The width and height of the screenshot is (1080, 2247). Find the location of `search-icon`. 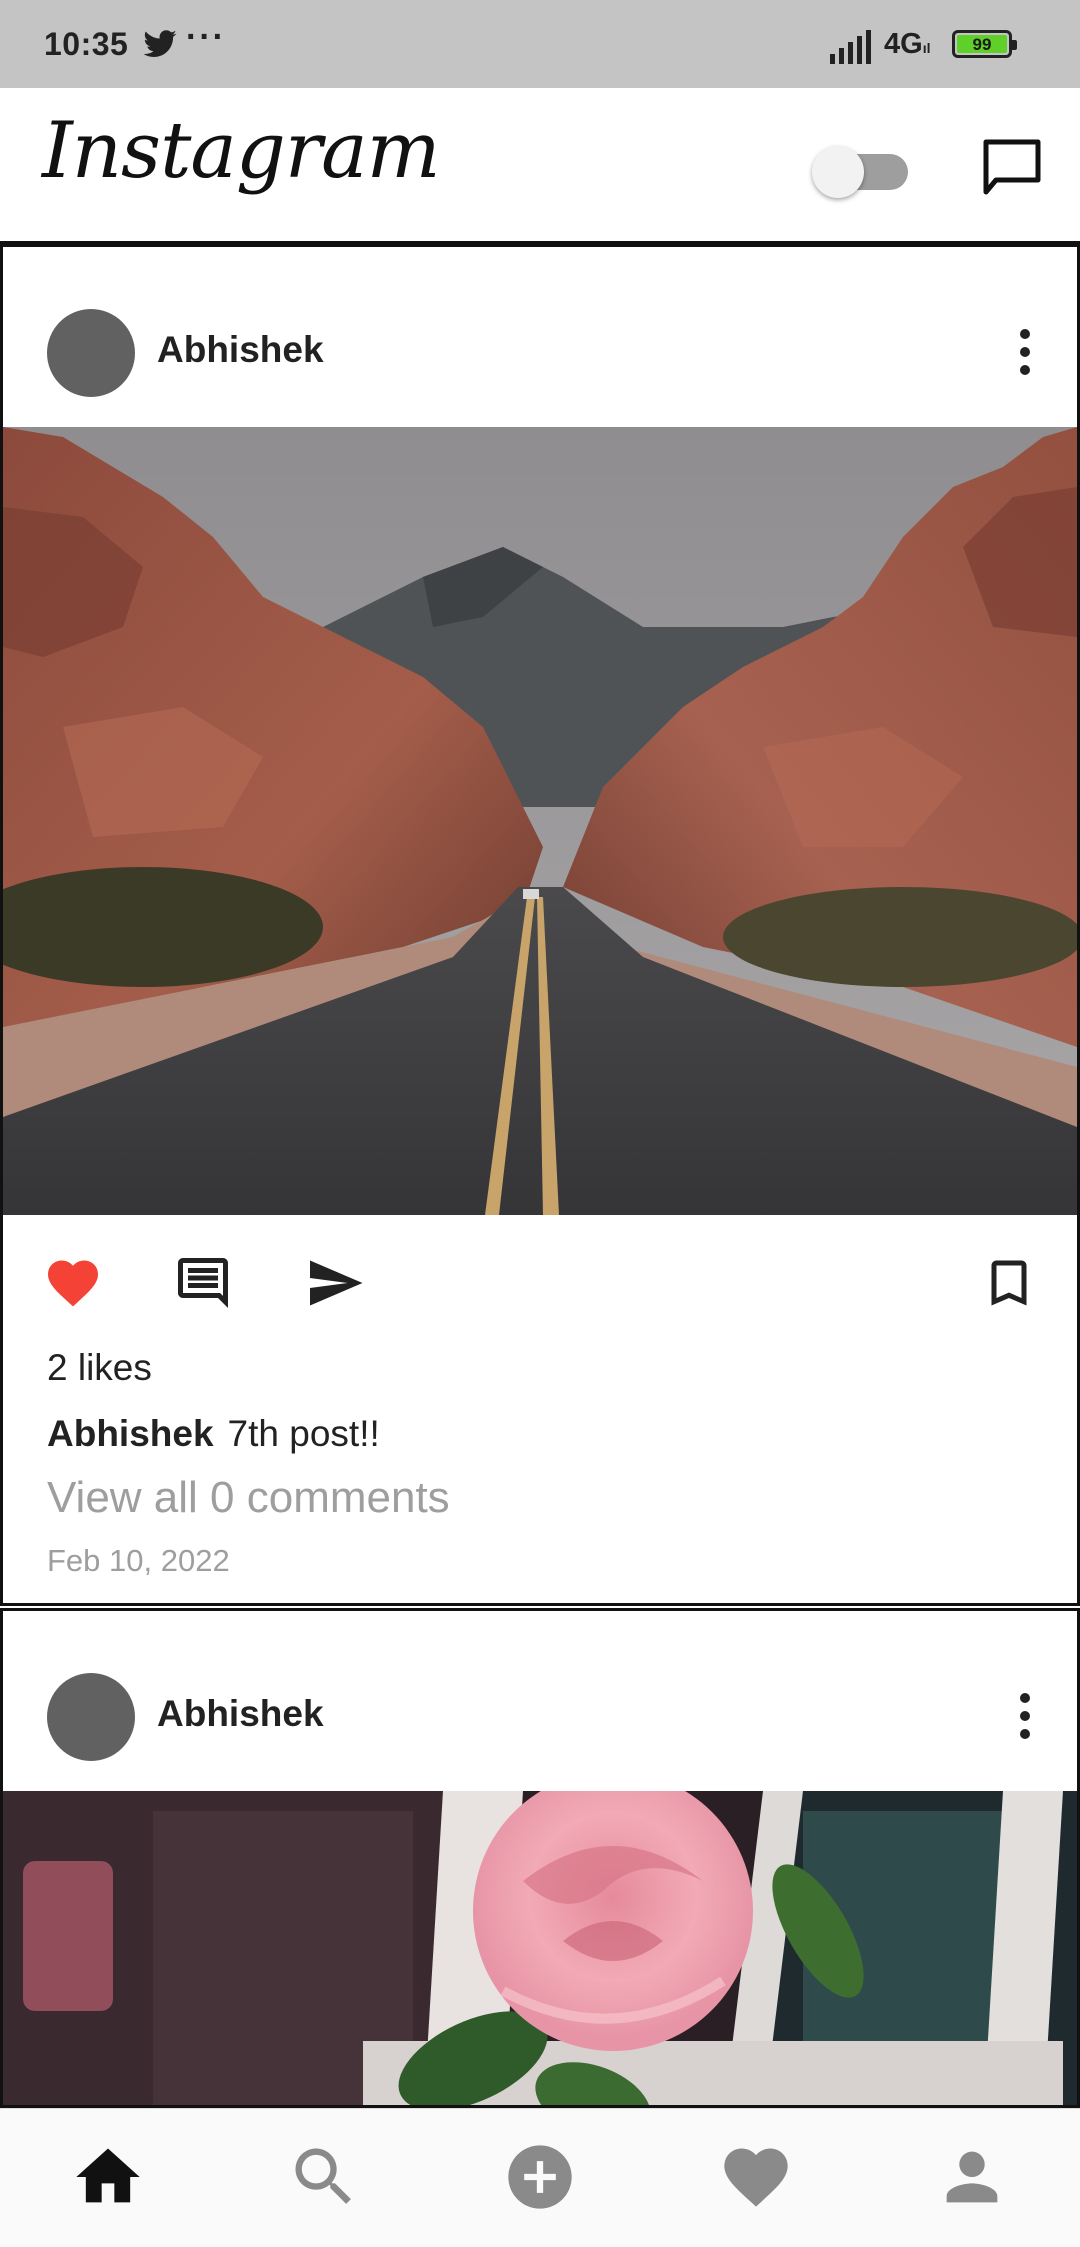

search-icon is located at coordinates (324, 2177).